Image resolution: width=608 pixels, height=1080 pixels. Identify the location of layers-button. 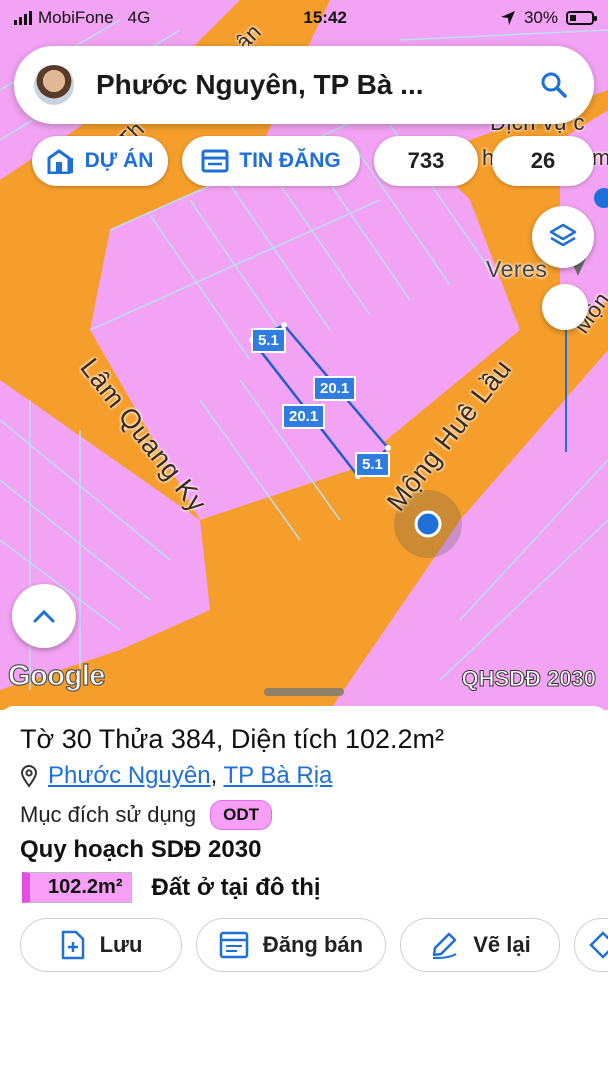
(563, 237).